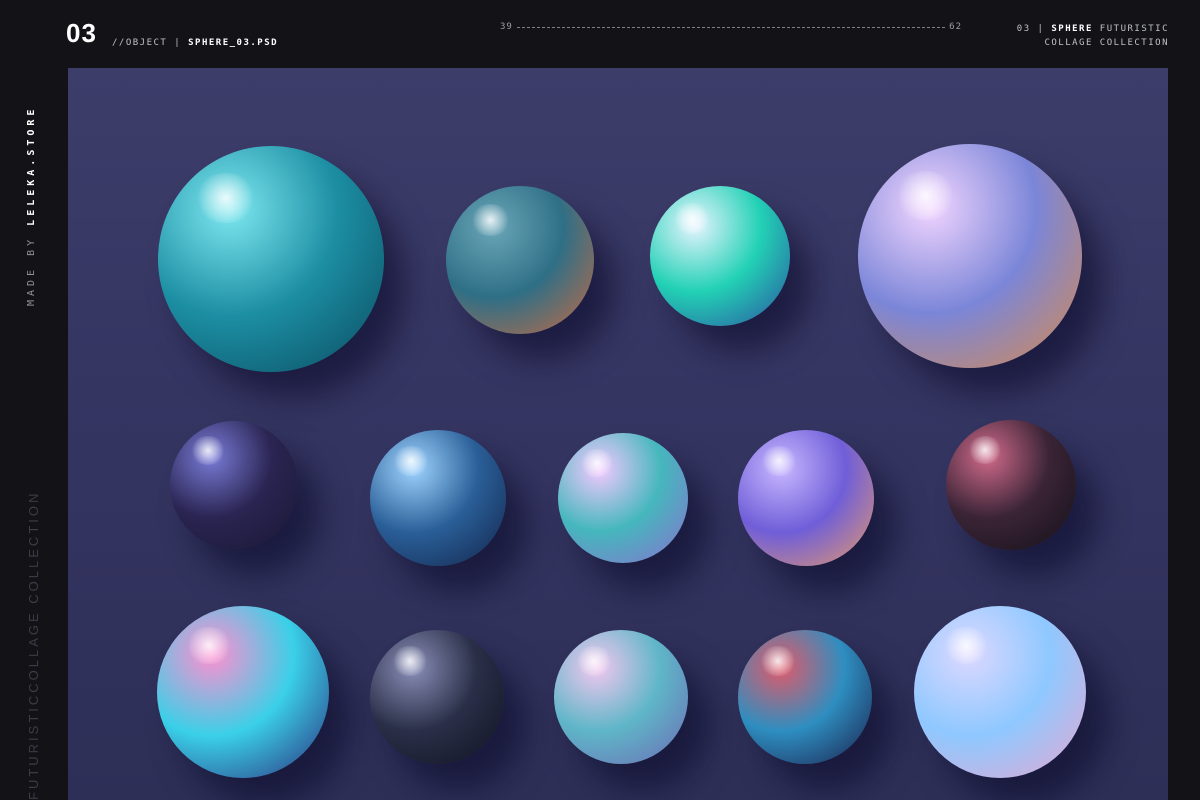  I want to click on frosted-iridescent-sphere, so click(621, 697).